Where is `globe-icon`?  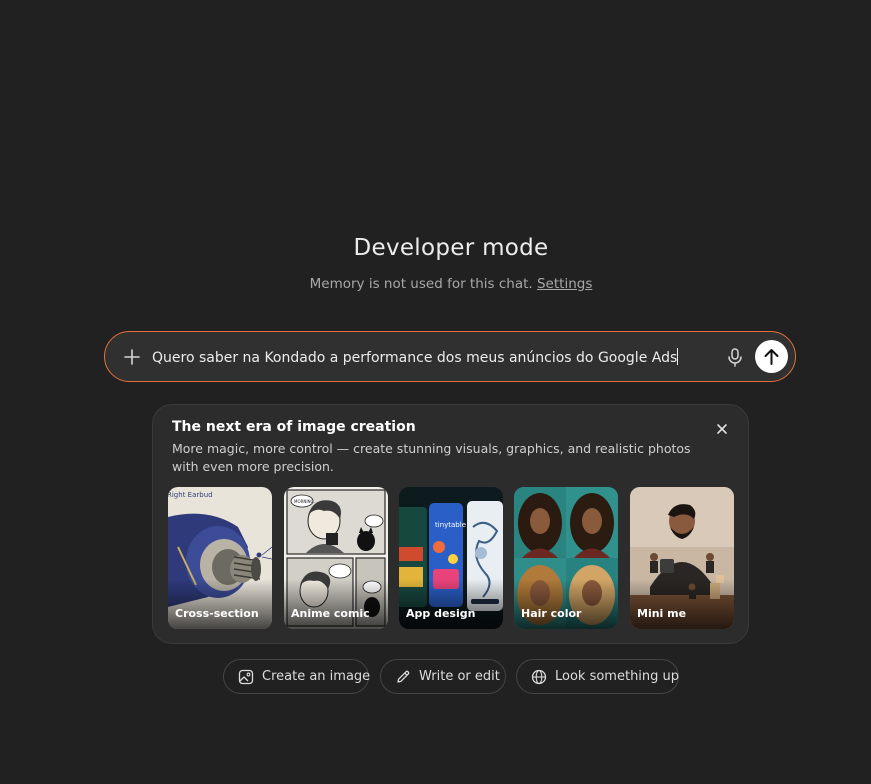 globe-icon is located at coordinates (539, 677).